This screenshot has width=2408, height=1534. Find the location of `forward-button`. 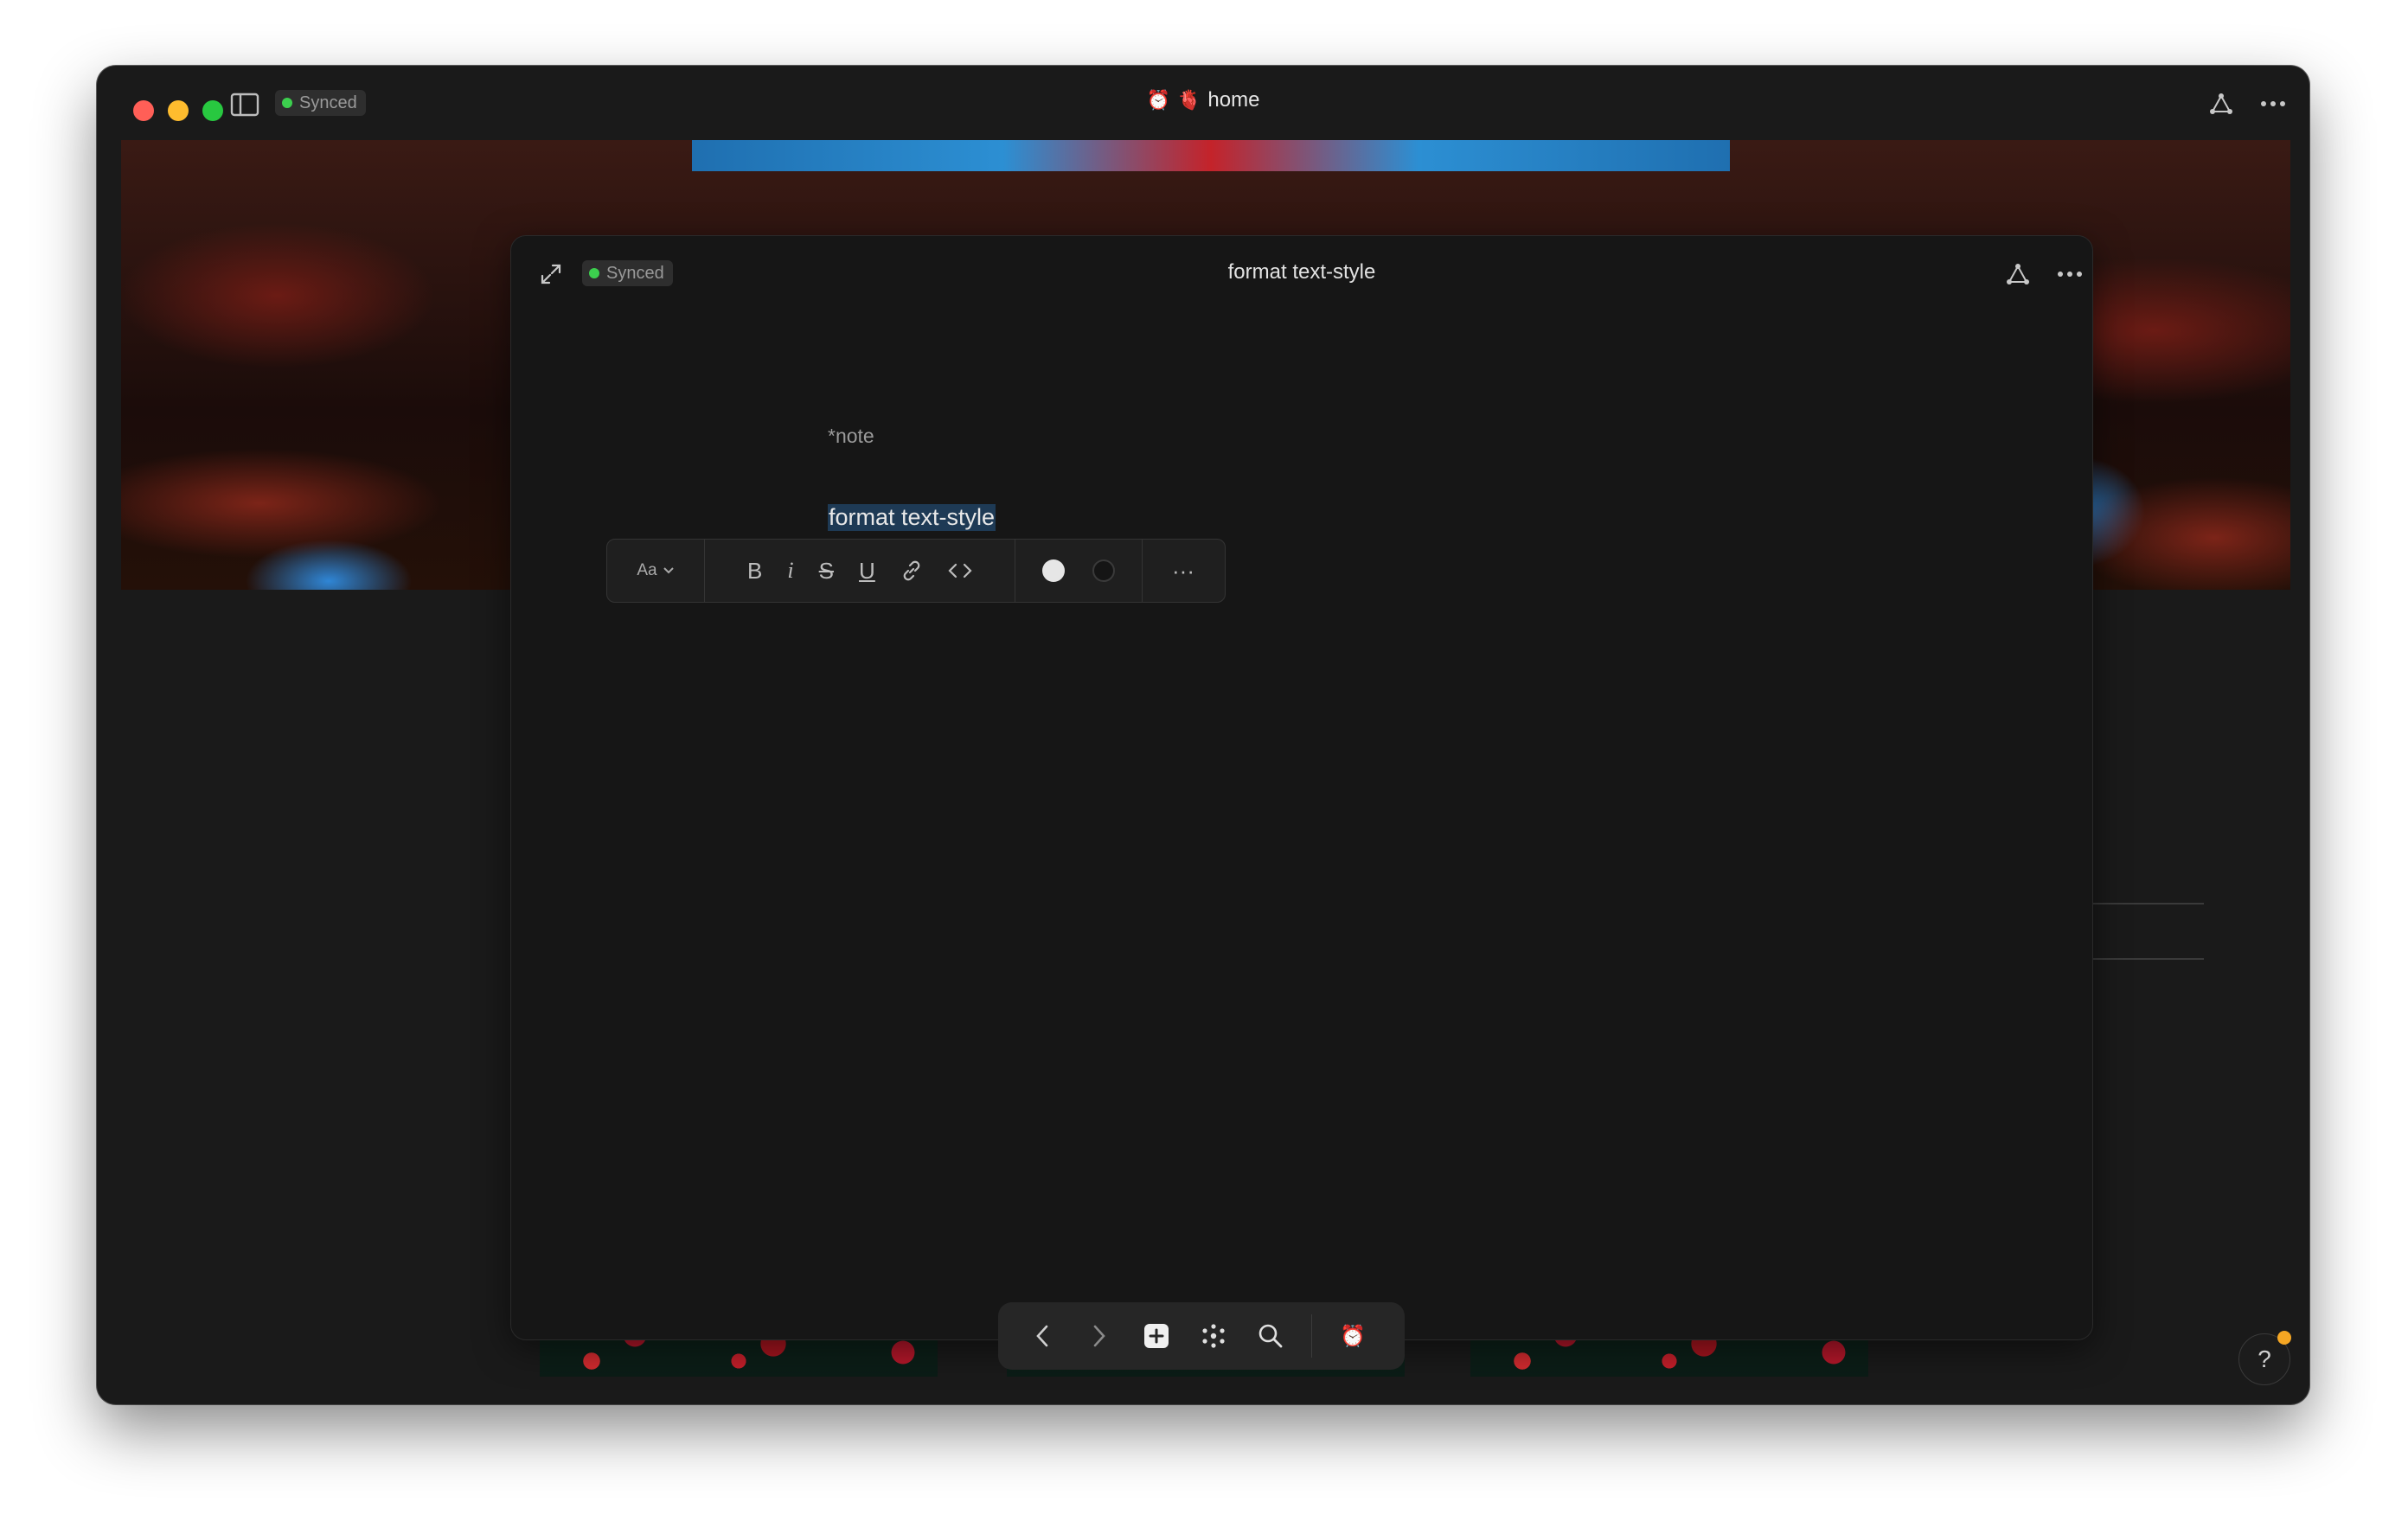

forward-button is located at coordinates (1099, 1336).